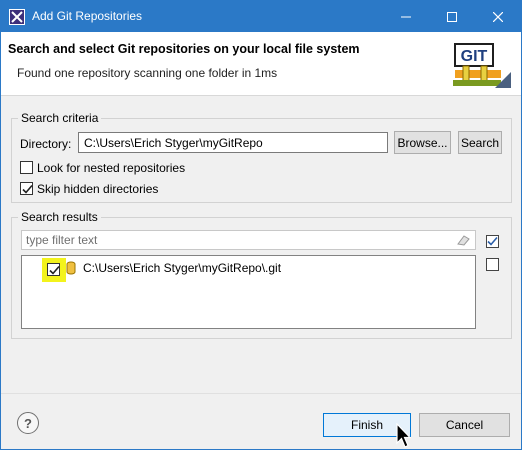 The width and height of the screenshot is (522, 450). I want to click on directory-label: Directory:, so click(46, 144).